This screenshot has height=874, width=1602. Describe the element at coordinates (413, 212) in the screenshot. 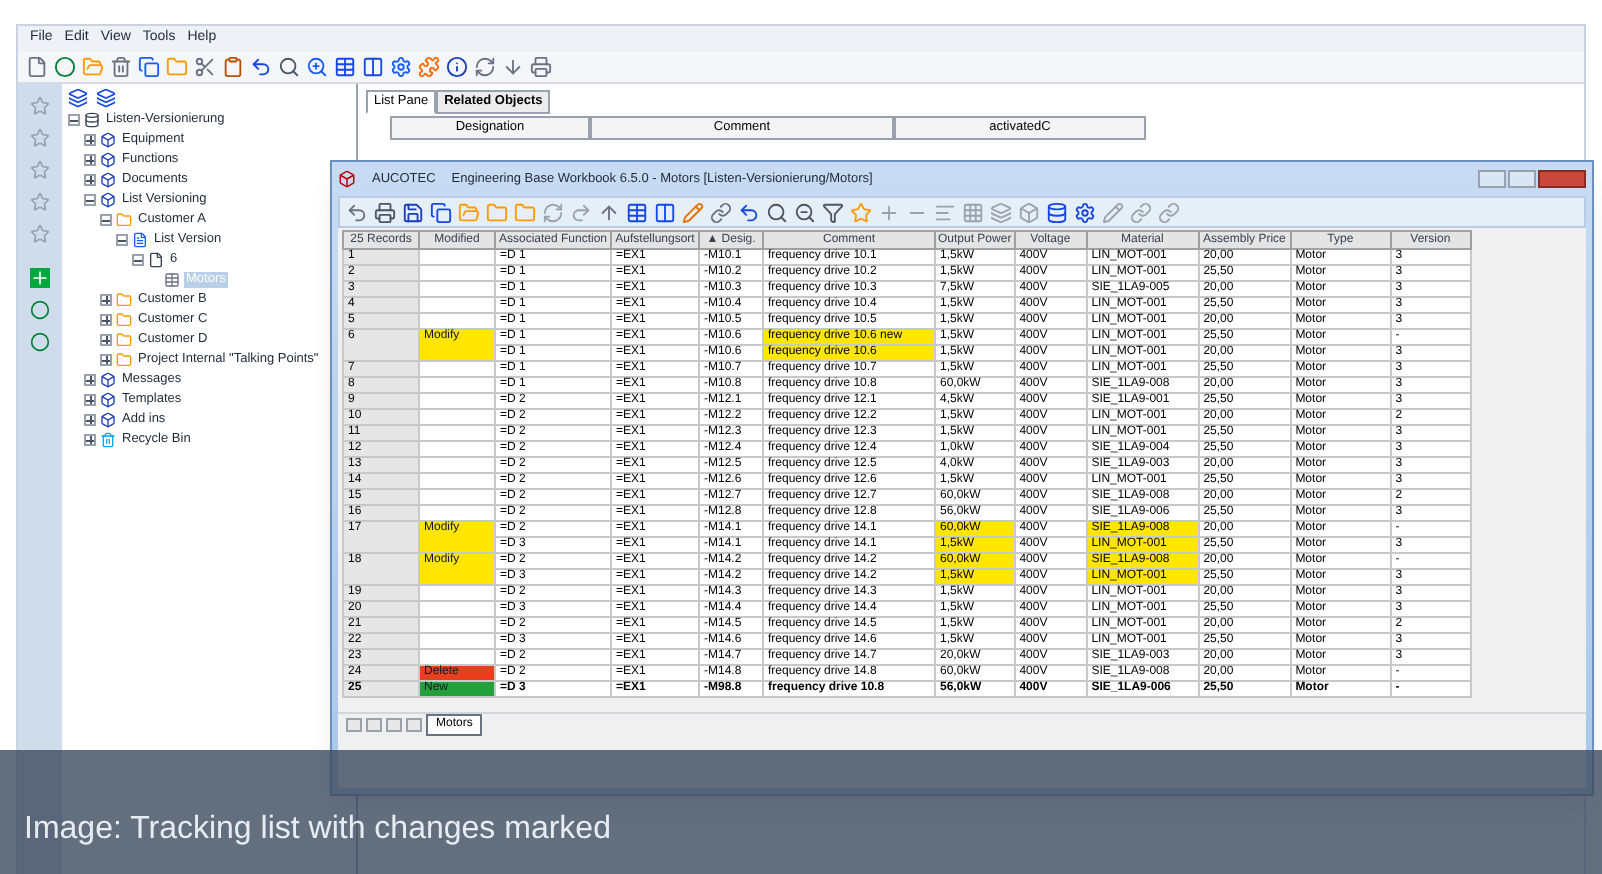

I see `save-icon` at that location.